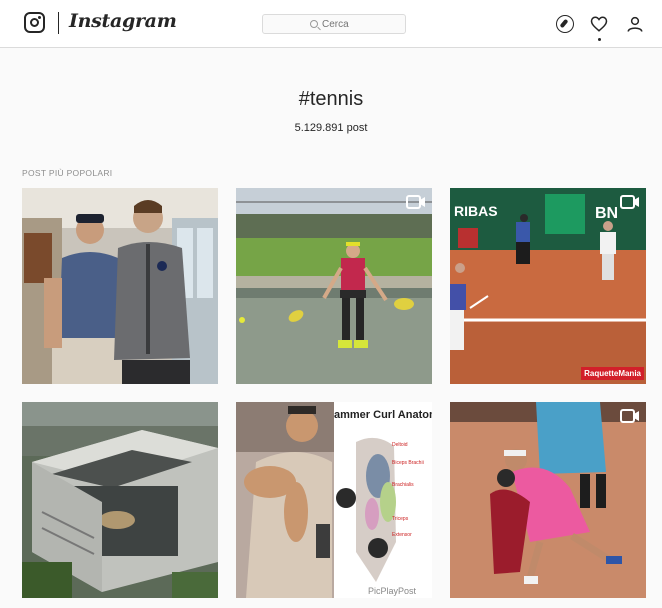 The height and width of the screenshot is (608, 662). Describe the element at coordinates (331, 128) in the screenshot. I see `post-count: 5.129.891 post` at that location.